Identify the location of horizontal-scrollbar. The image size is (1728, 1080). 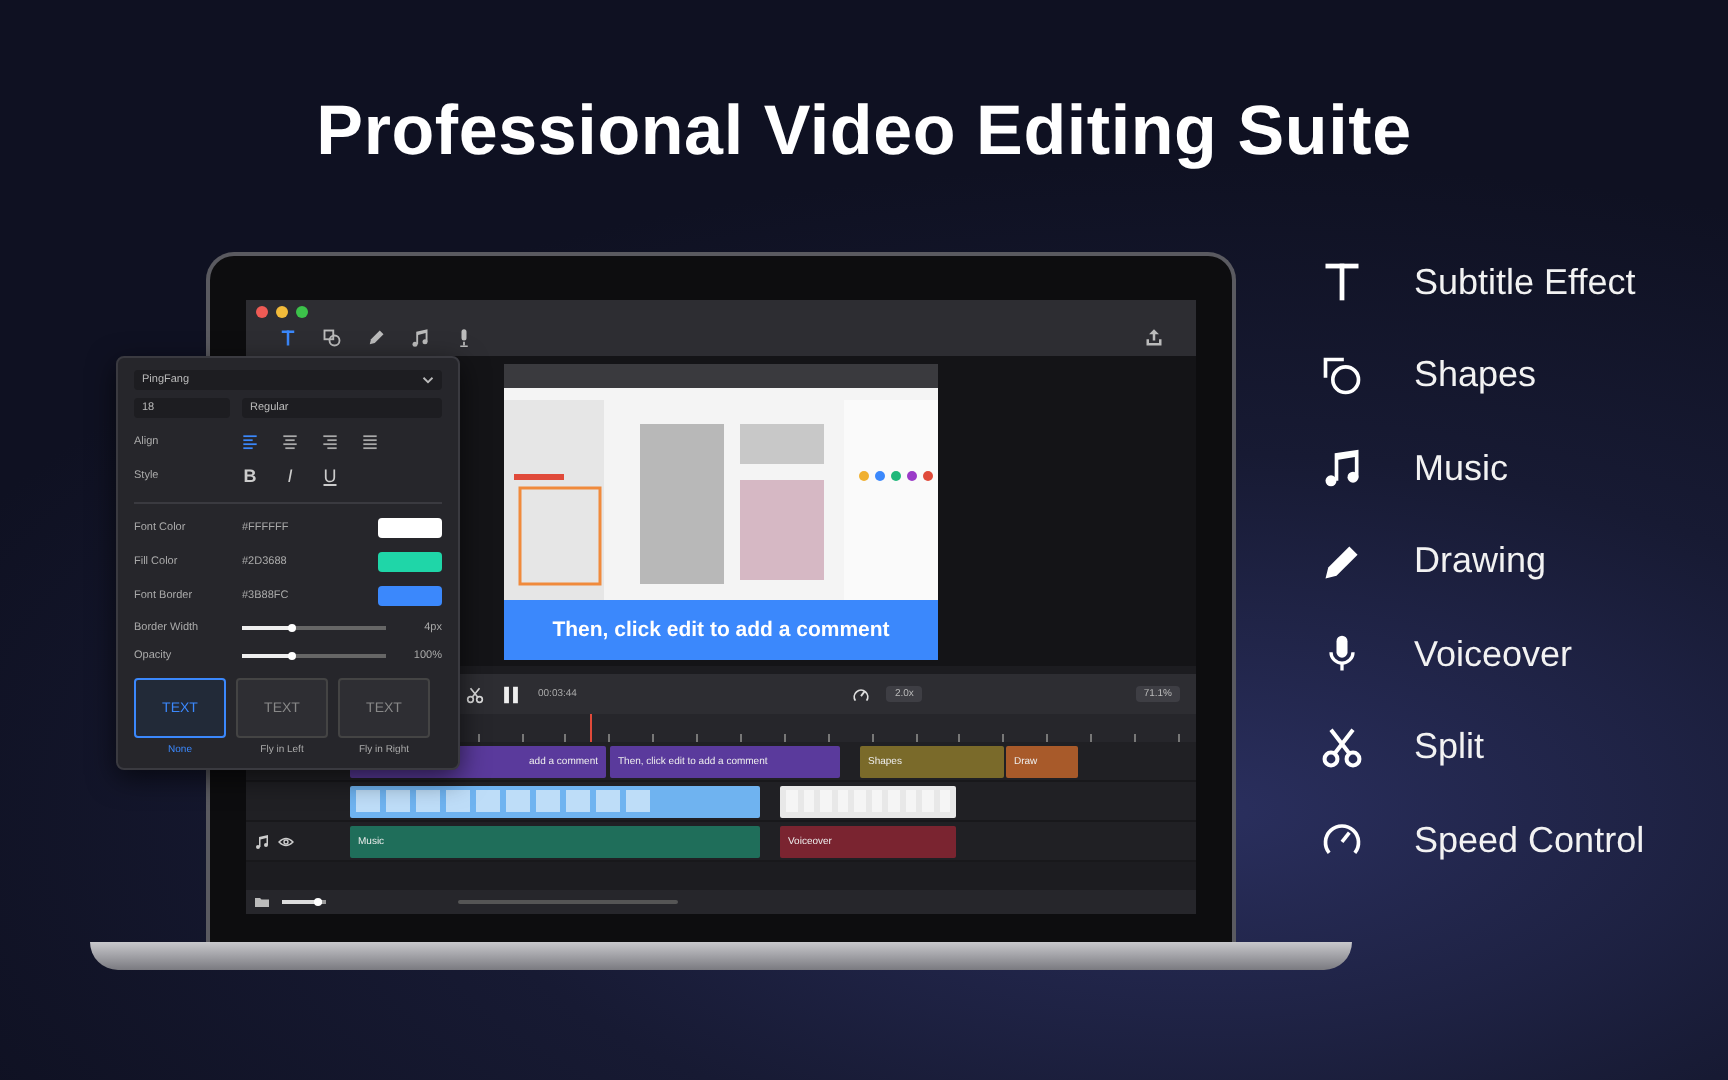
(568, 902).